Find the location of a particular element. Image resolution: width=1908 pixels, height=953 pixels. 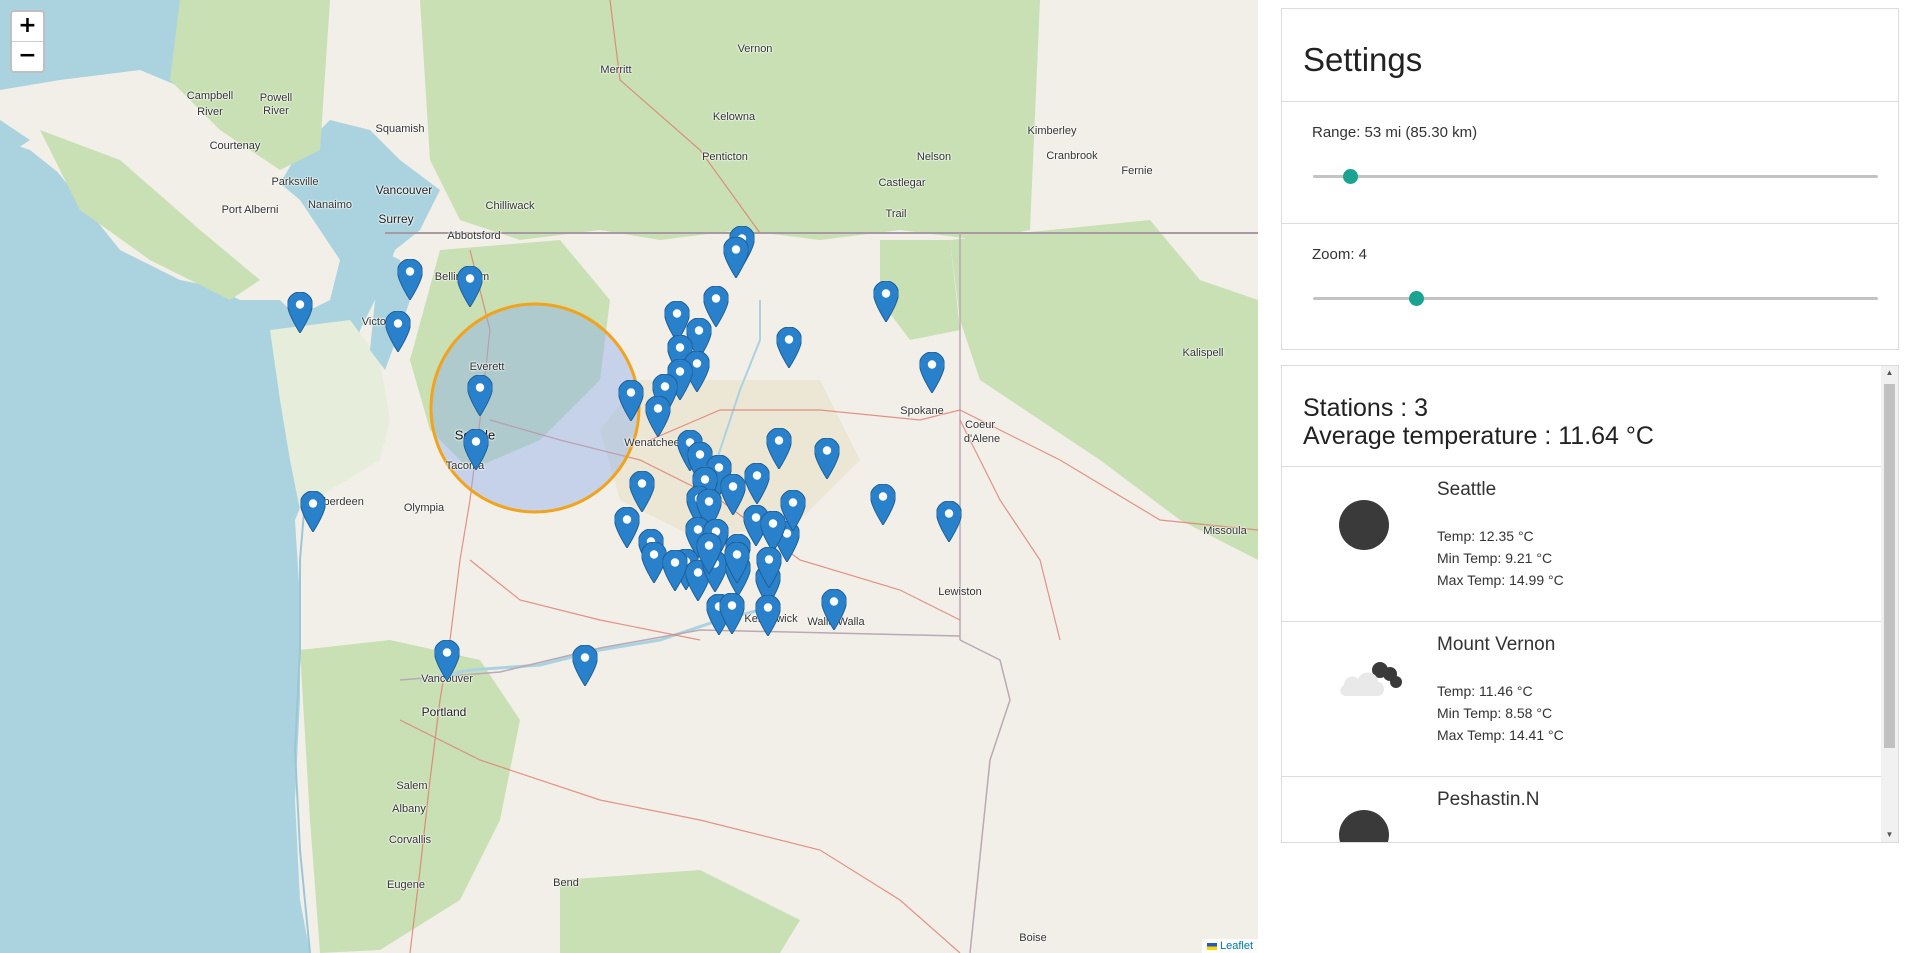

map-place-label: Boise is located at coordinates (1033, 938).